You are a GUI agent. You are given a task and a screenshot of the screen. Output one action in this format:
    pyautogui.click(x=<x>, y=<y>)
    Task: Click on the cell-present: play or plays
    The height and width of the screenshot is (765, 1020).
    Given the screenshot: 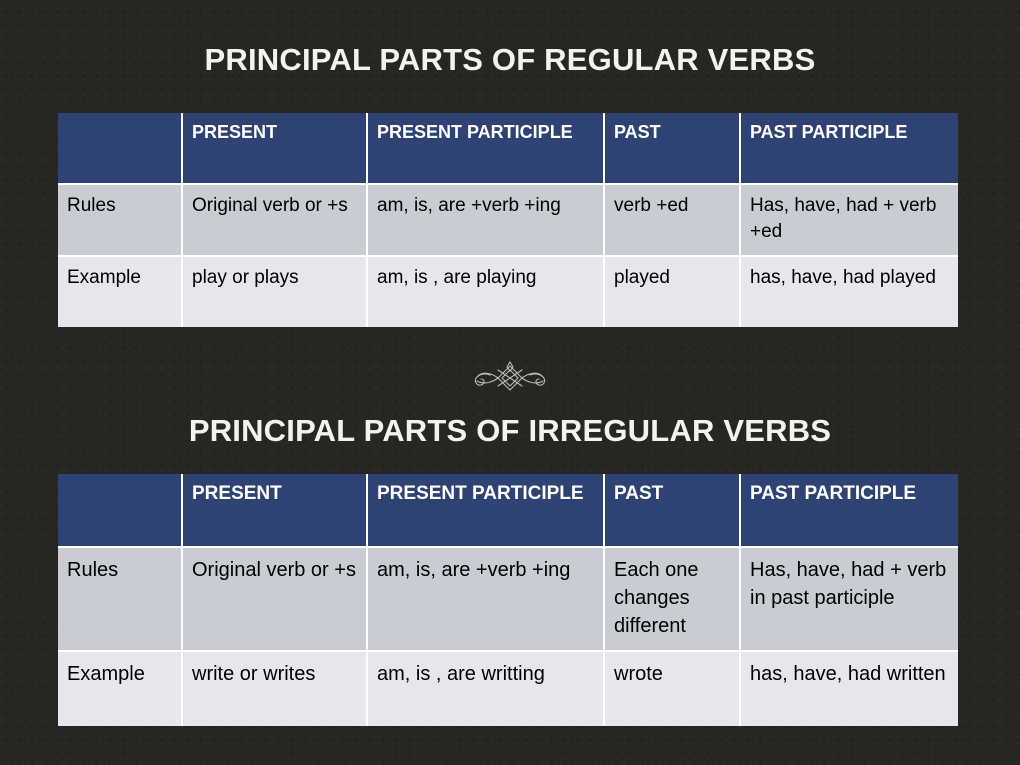 What is the action you would take?
    pyautogui.click(x=275, y=292)
    